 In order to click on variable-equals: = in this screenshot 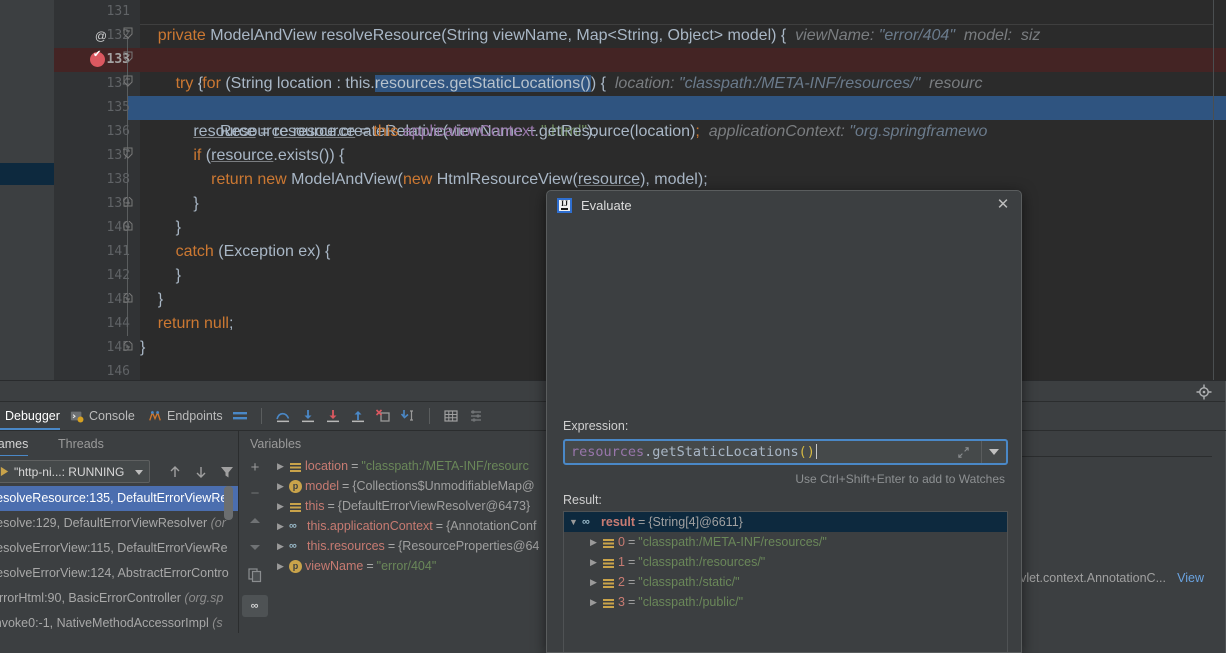, I will do `click(355, 466)`.